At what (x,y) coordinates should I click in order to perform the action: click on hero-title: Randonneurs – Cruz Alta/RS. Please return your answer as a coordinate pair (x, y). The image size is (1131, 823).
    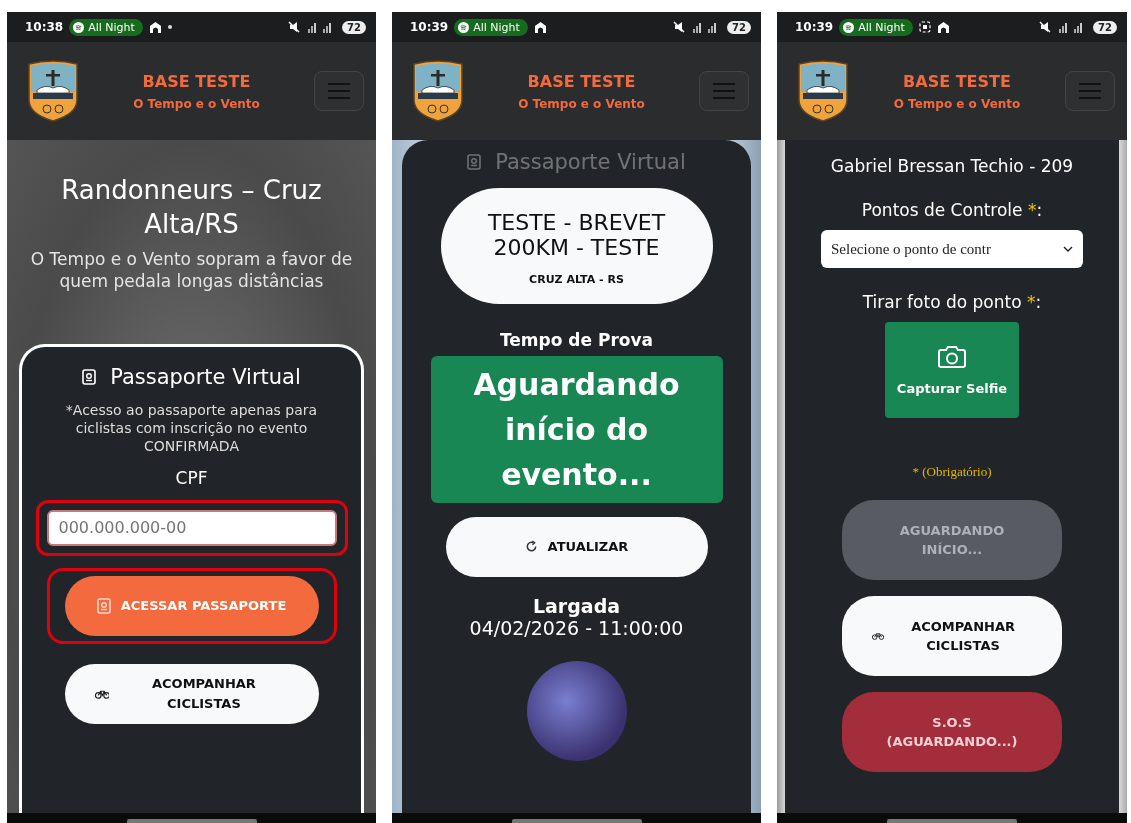
    Looking at the image, I should click on (191, 207).